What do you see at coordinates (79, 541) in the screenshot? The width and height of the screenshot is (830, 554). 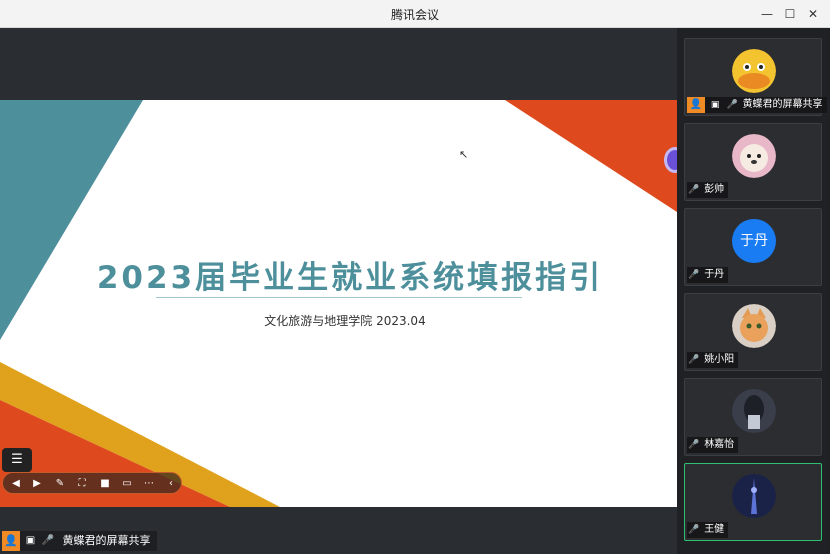 I see `presenter-label: 👤 ▣ 🎤 黄蝶君的屏幕共享` at bounding box center [79, 541].